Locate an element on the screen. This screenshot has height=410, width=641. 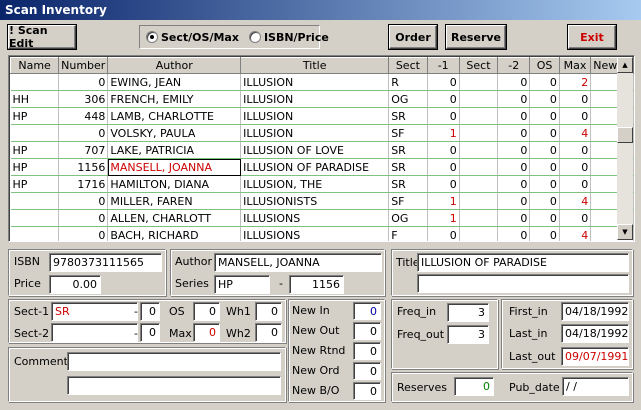
col-header-minus2: -2 is located at coordinates (514, 65).